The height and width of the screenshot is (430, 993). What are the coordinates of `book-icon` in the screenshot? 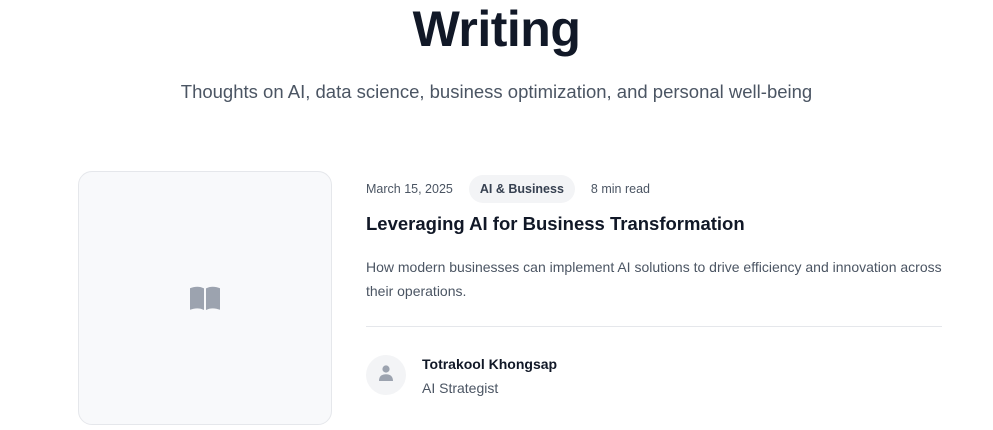 It's located at (205, 298).